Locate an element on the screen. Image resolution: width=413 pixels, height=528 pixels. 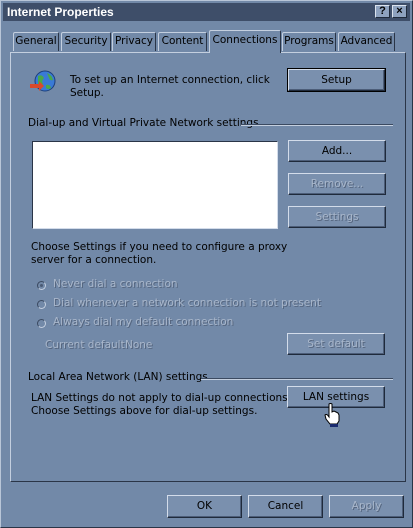
settings-button: Settings is located at coordinates (337, 217).